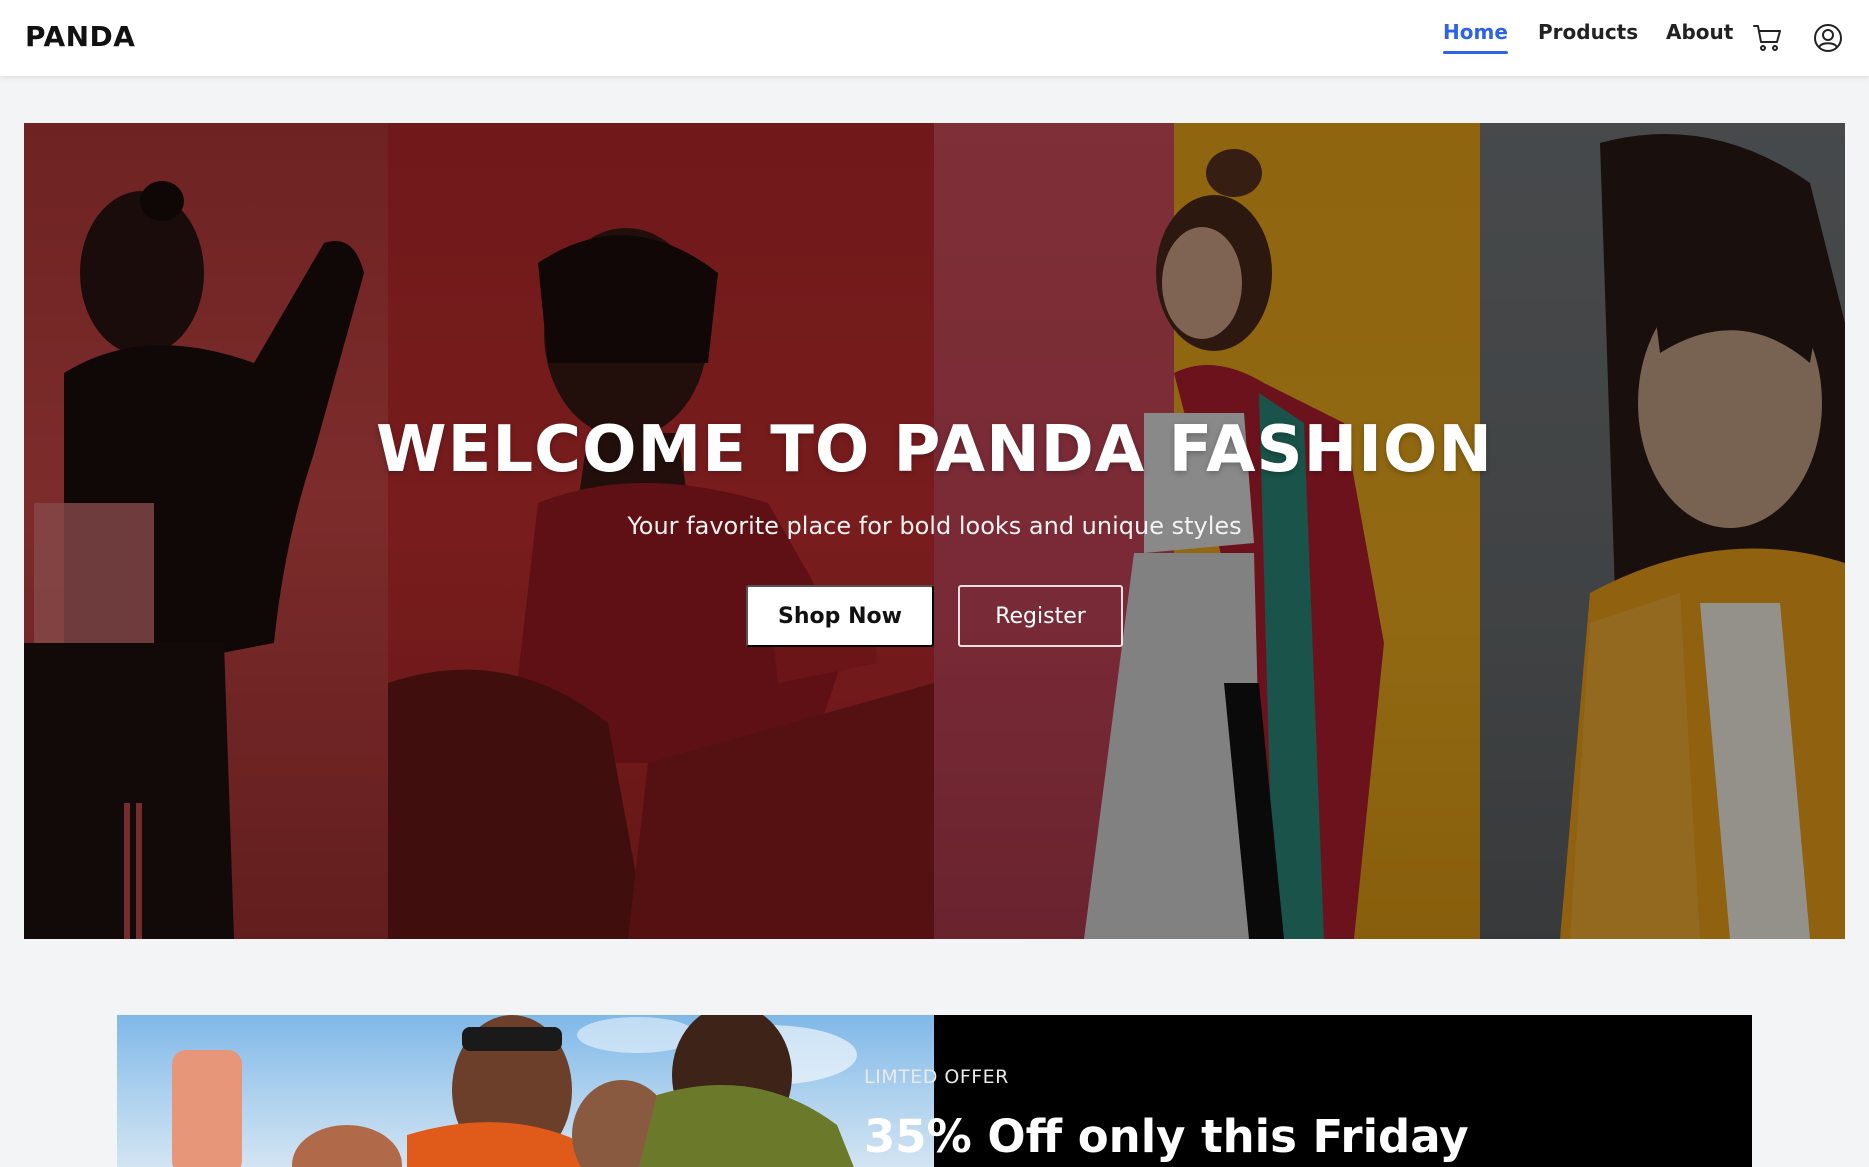 The height and width of the screenshot is (1167, 1869). What do you see at coordinates (934, 450) in the screenshot?
I see `hero-title: WELCOME TO PANDA FASHION` at bounding box center [934, 450].